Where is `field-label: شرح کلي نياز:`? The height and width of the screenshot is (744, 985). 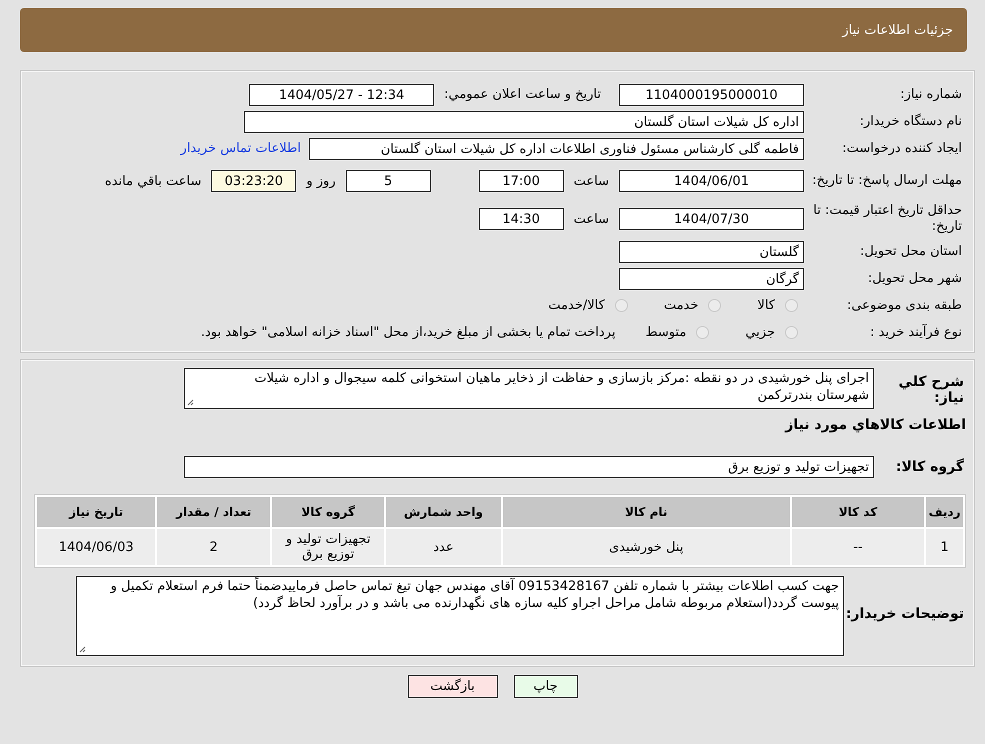 field-label: شرح کلي نياز: is located at coordinates (931, 389).